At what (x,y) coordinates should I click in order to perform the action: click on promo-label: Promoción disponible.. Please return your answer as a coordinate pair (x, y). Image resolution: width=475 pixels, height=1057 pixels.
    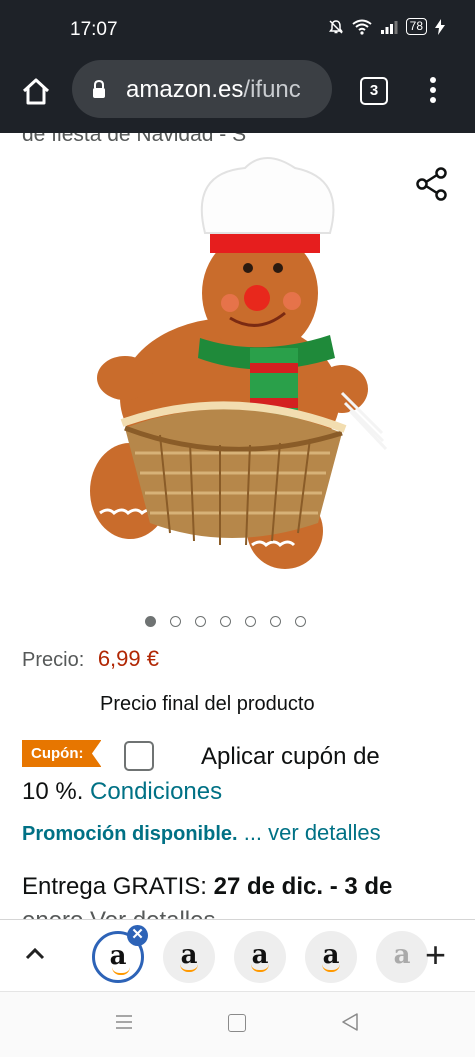
    Looking at the image, I should click on (130, 834).